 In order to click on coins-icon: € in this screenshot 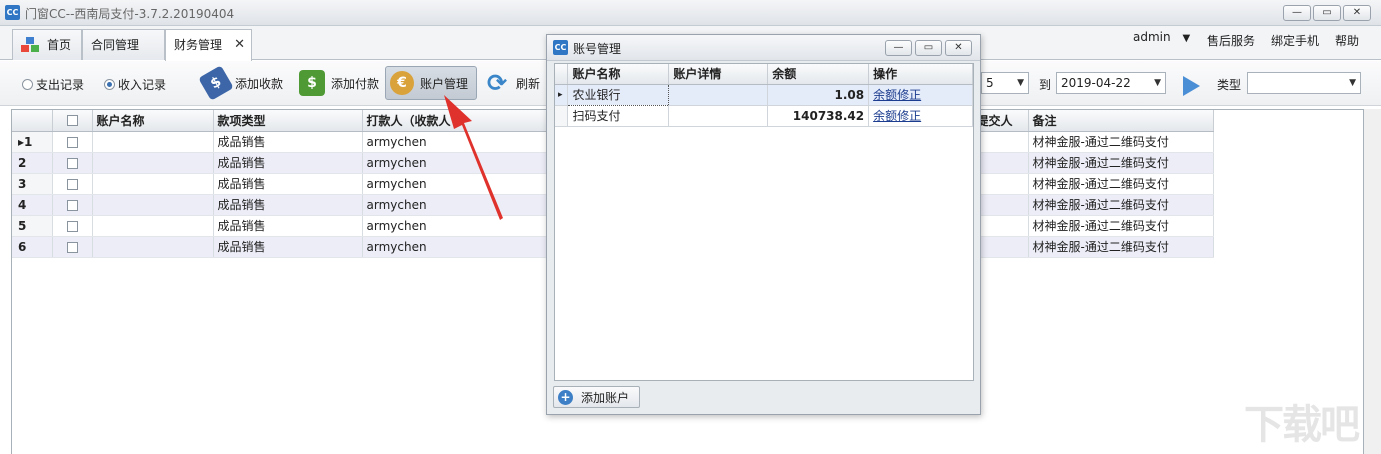, I will do `click(402, 83)`.